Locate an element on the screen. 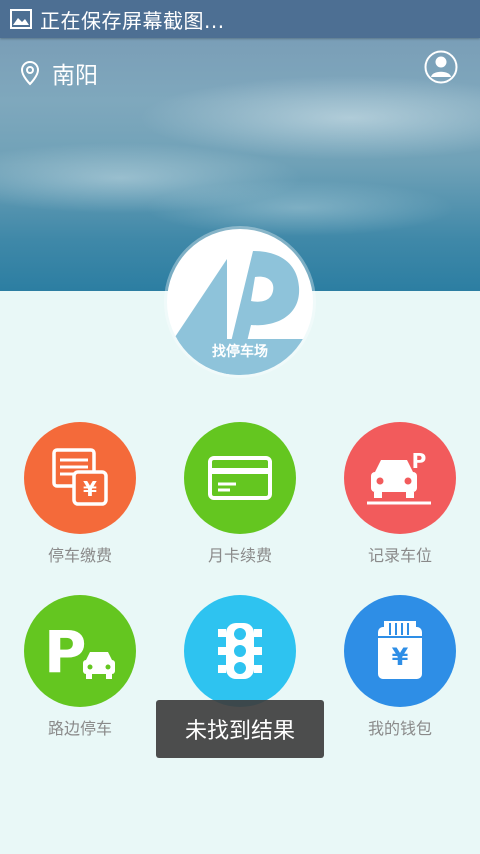 Image resolution: width=480 pixels, height=854 pixels. toast-message: 未找到结果 is located at coordinates (240, 729).